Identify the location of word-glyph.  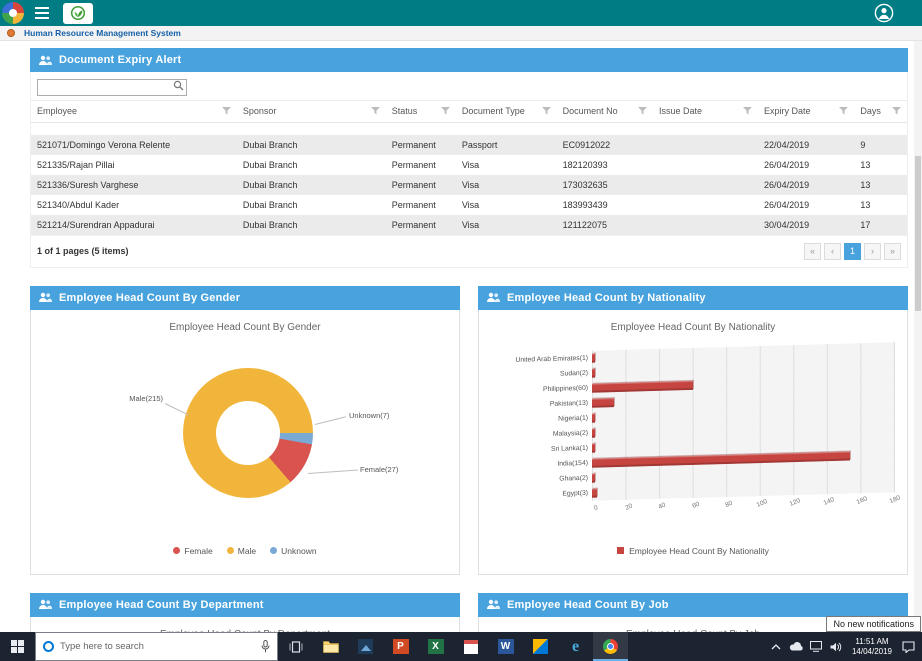
(505, 646).